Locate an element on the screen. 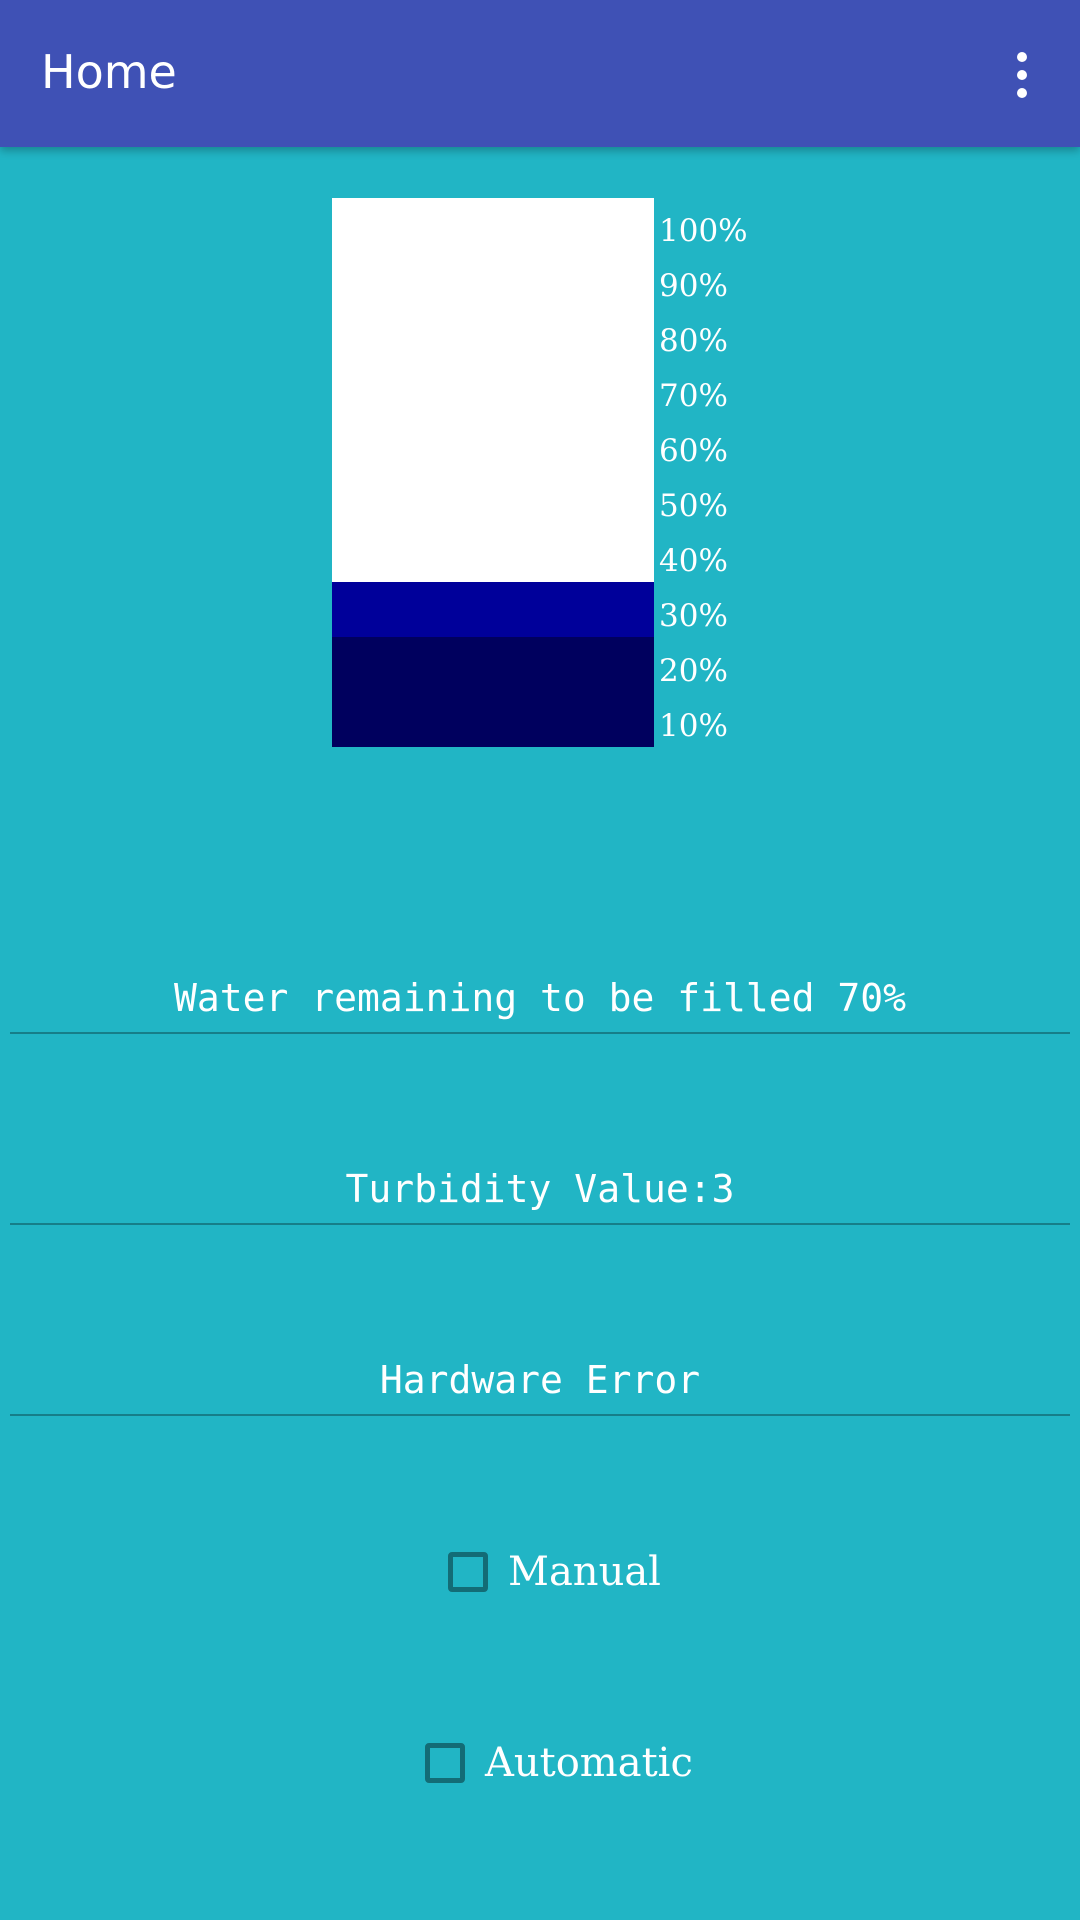 The image size is (1080, 1920). manual-checkbox: Manual is located at coordinates (554, 1572).